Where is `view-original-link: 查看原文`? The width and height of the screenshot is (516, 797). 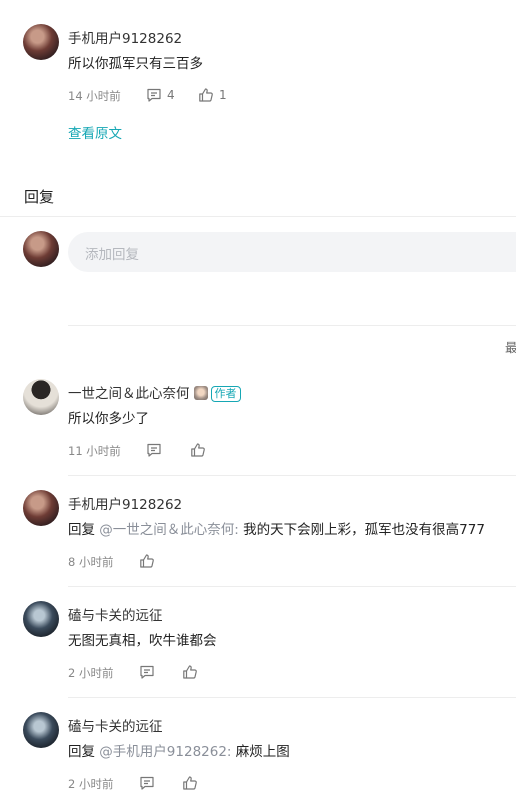
view-original-link: 查看原文 is located at coordinates (95, 132).